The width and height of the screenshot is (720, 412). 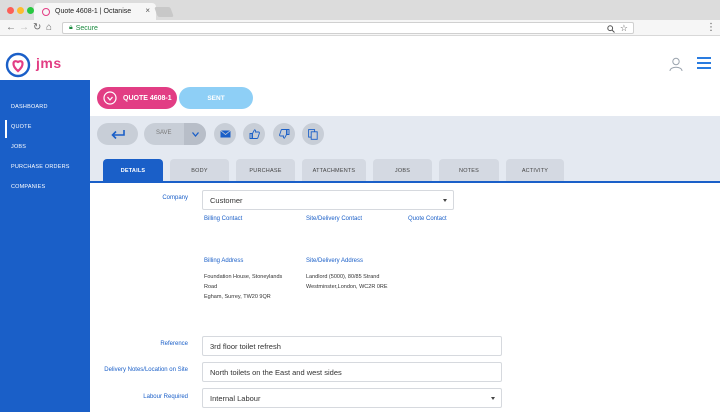 What do you see at coordinates (175, 198) in the screenshot?
I see `company-label: Company` at bounding box center [175, 198].